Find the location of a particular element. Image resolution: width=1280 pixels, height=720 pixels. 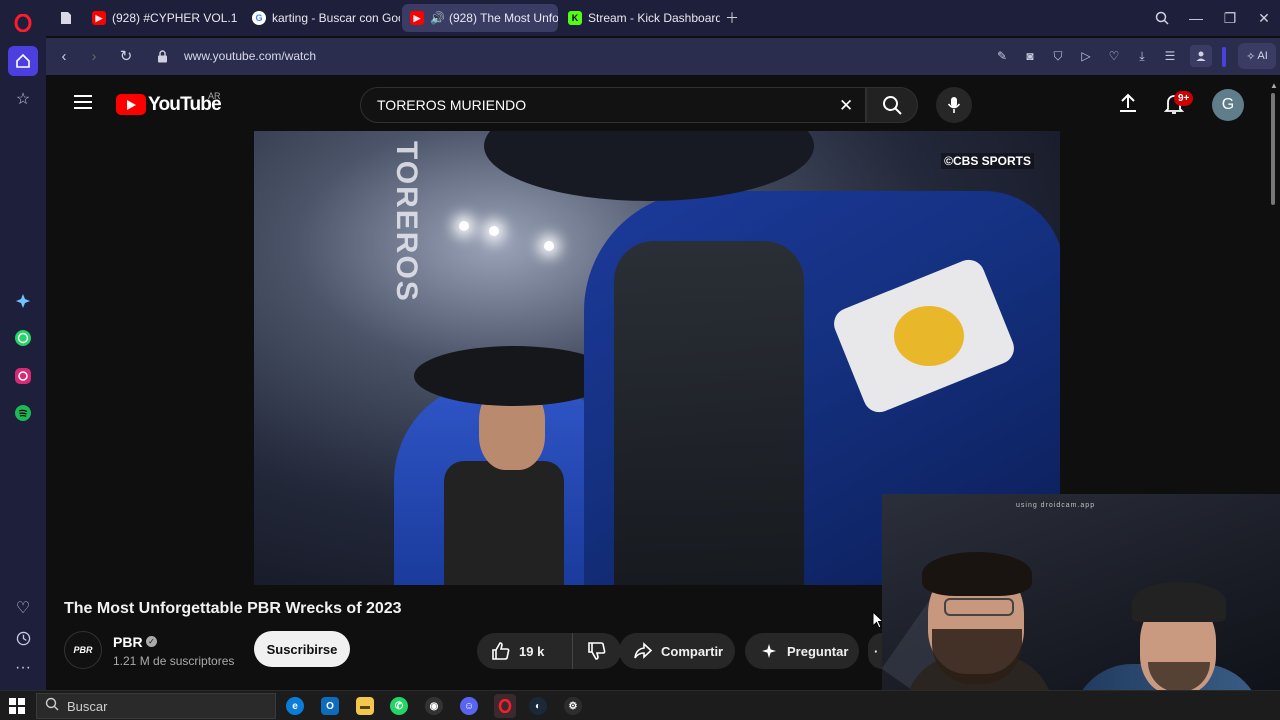

close-window-icon: ✕ is located at coordinates (1264, 18).